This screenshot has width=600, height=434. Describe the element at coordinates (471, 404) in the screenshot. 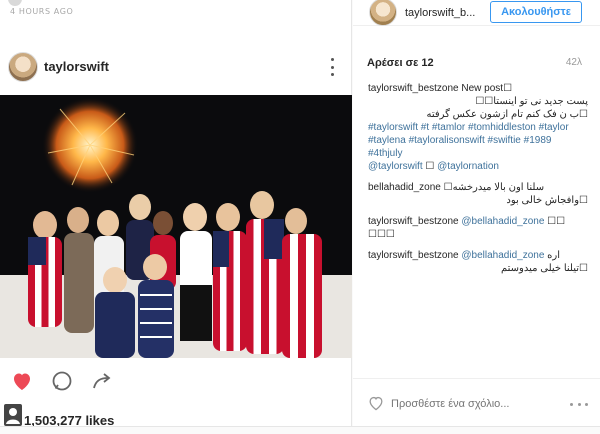

I see `comment-input` at that location.